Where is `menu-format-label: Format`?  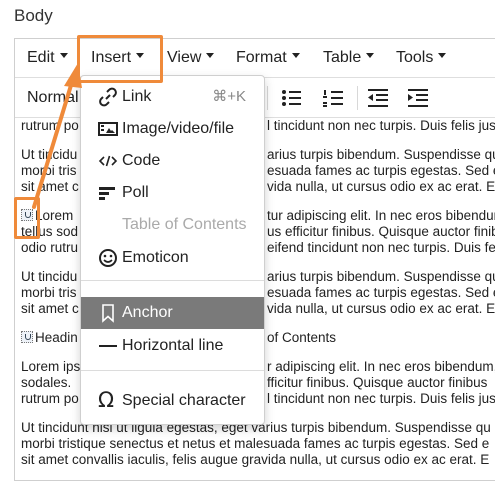 menu-format-label: Format is located at coordinates (261, 57).